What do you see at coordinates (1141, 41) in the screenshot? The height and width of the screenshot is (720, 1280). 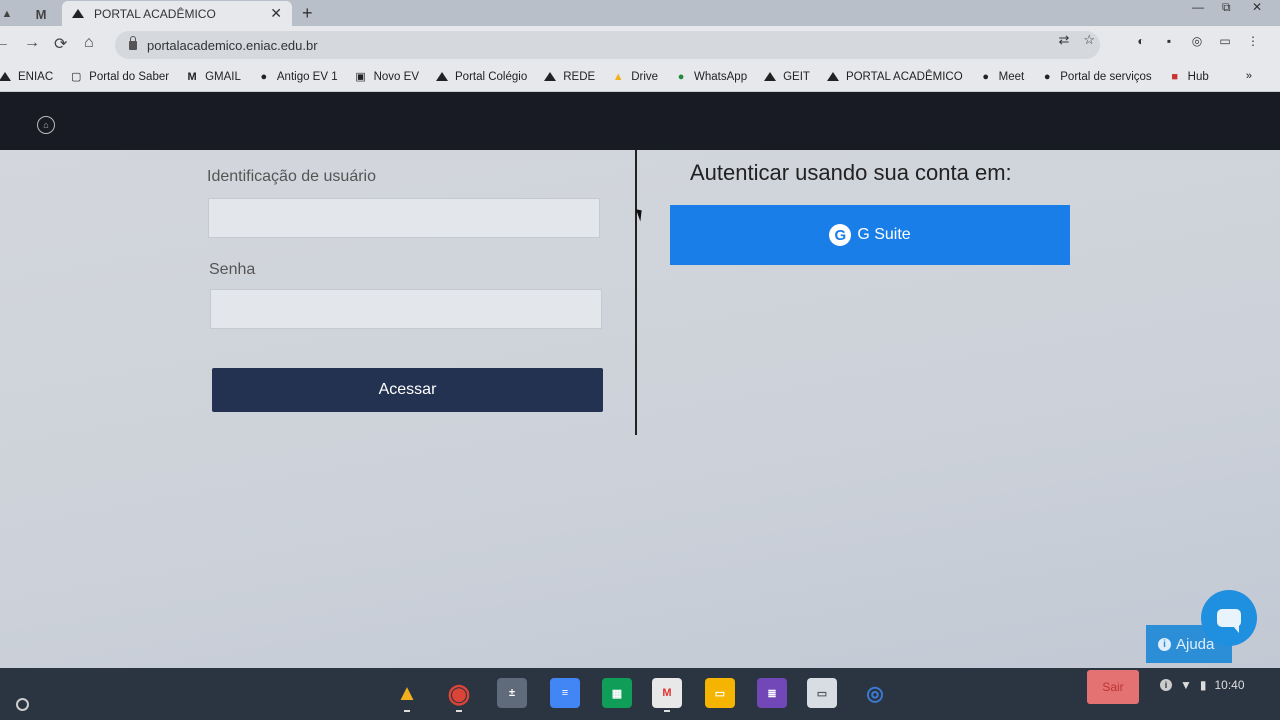 I see `extension-icon: ◐` at bounding box center [1141, 41].